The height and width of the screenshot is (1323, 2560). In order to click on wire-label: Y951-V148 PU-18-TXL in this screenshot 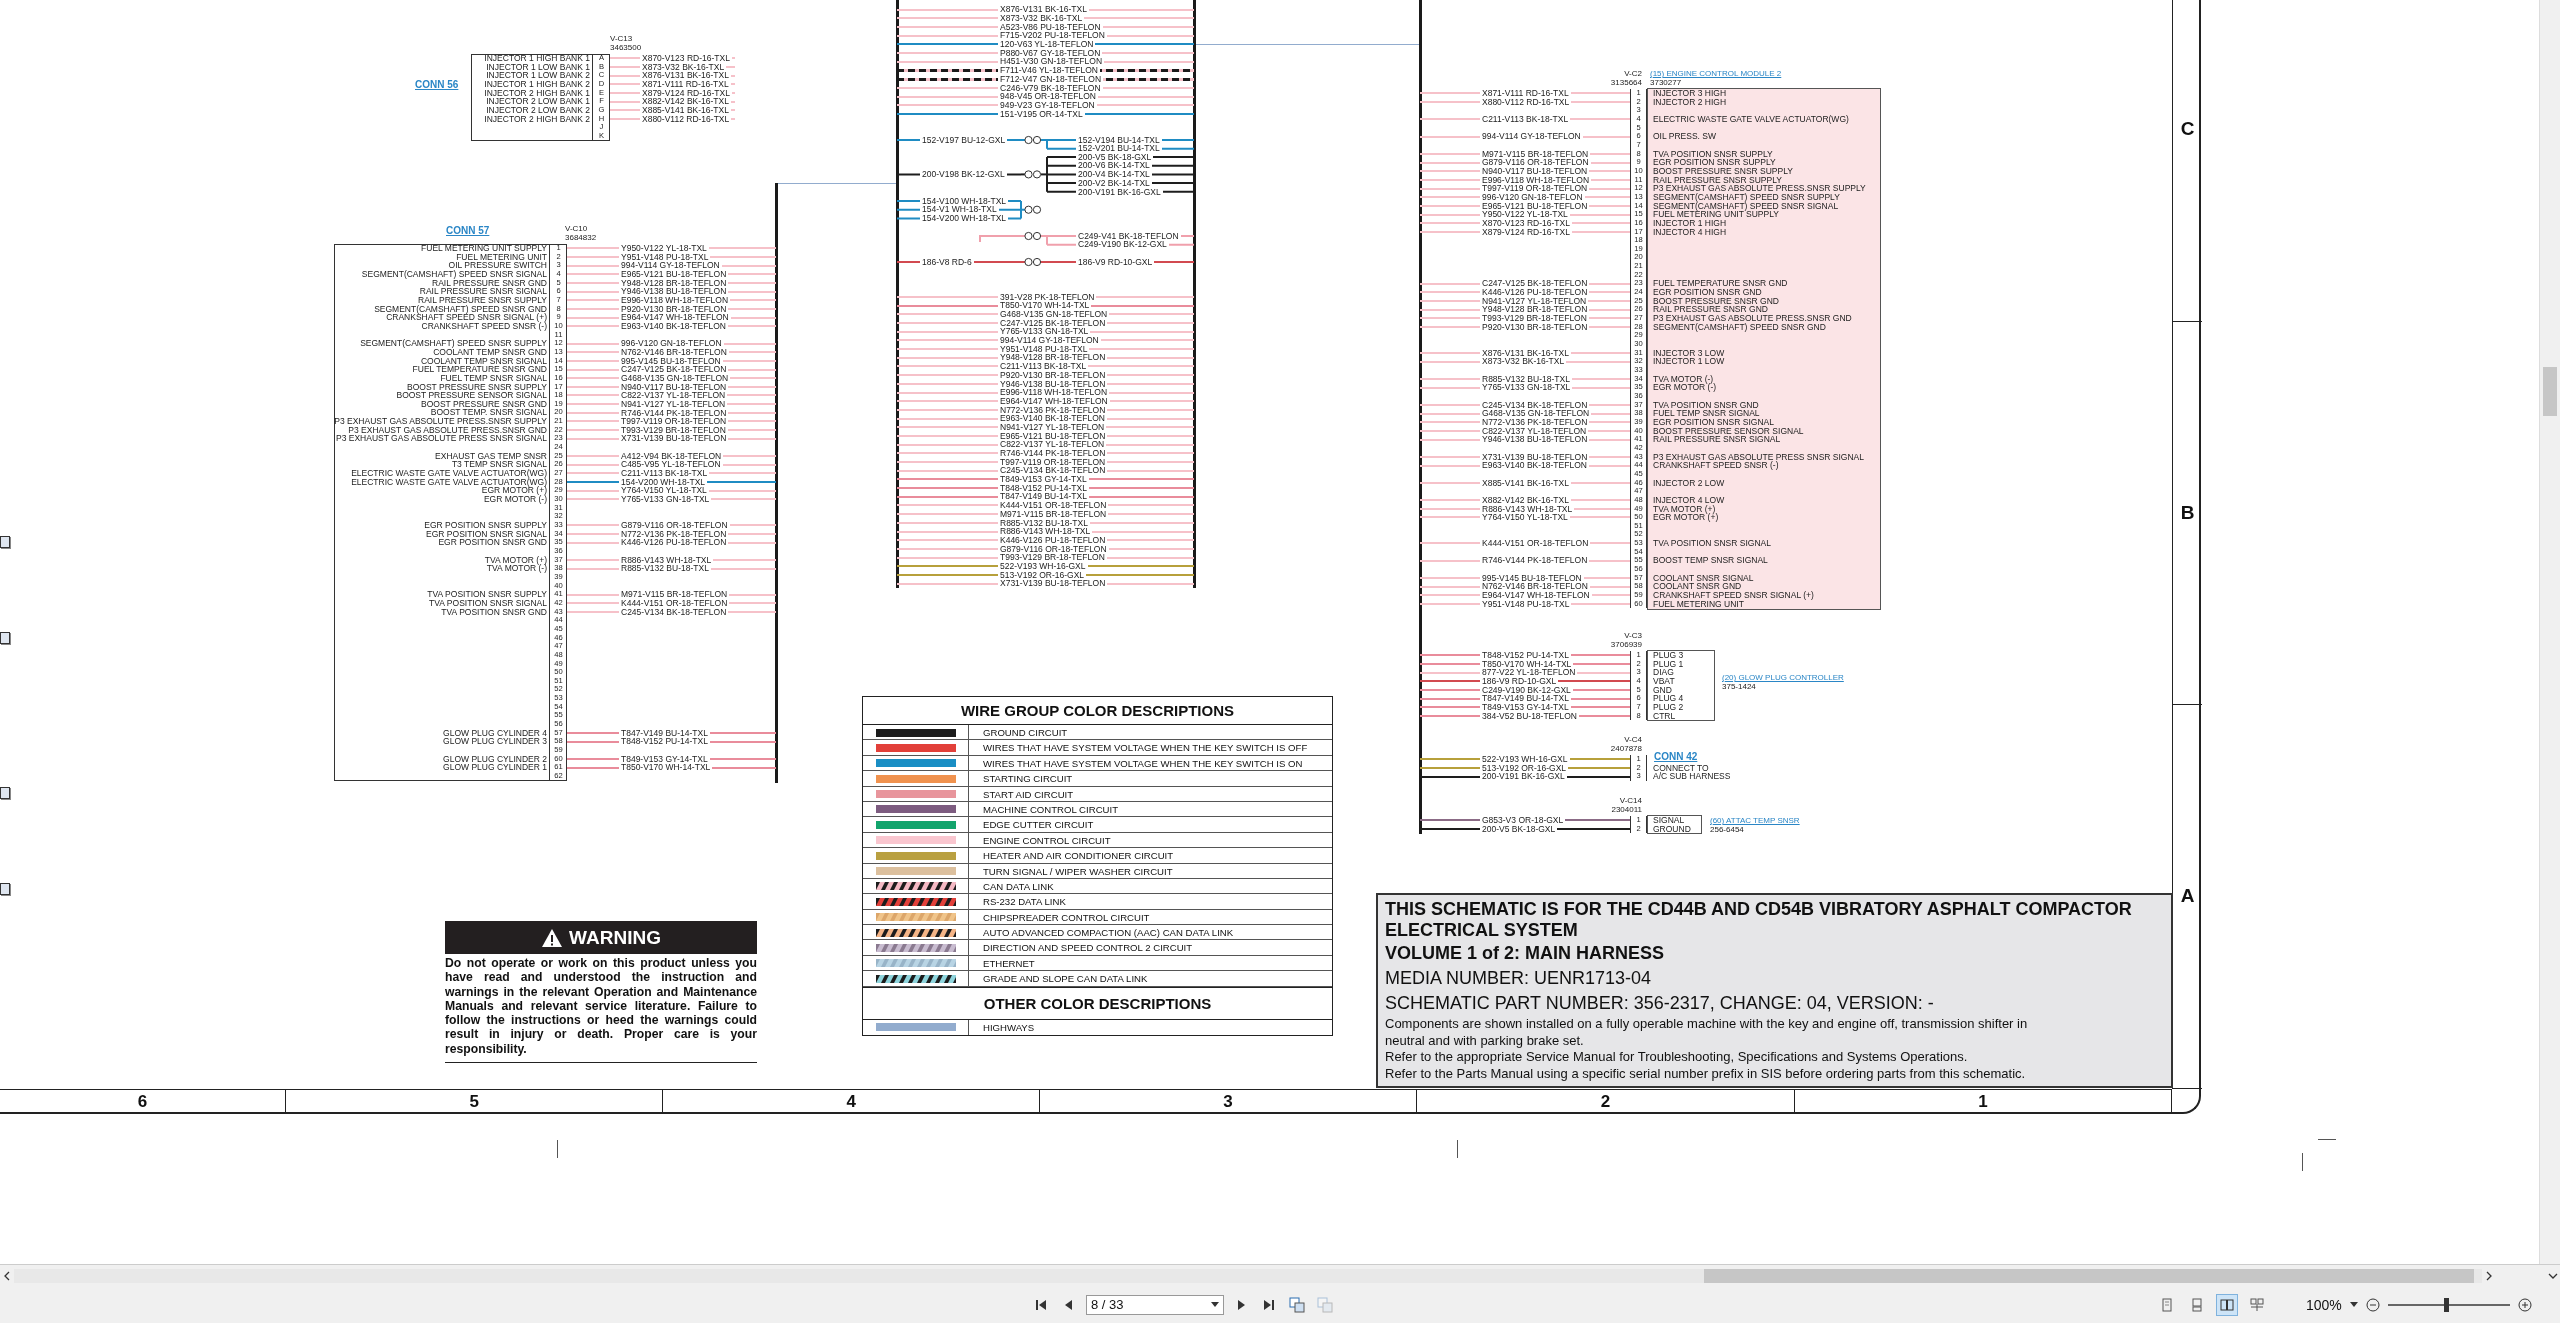, I will do `click(1044, 349)`.